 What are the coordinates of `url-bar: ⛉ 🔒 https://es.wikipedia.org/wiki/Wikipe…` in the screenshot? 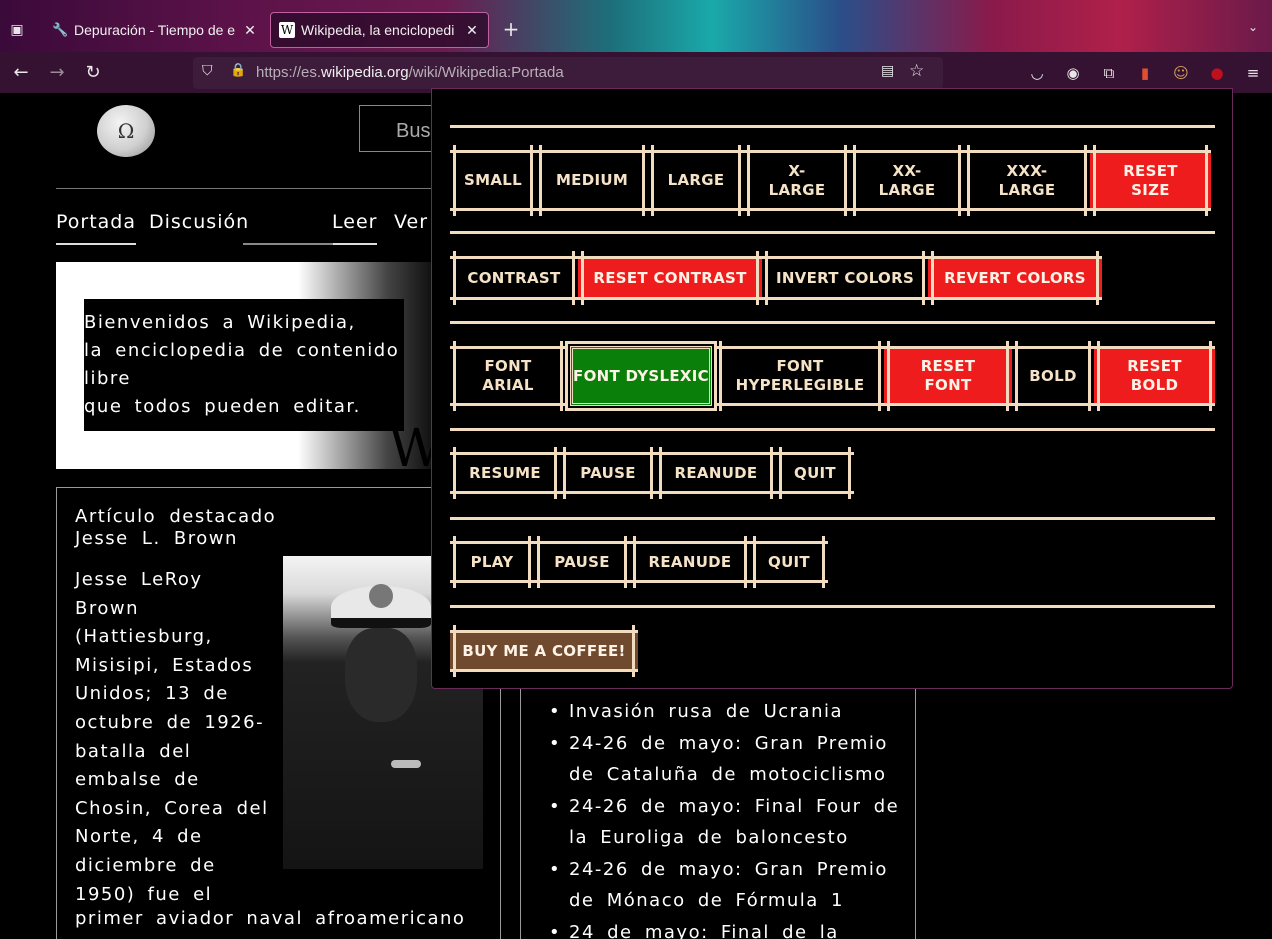 It's located at (568, 73).